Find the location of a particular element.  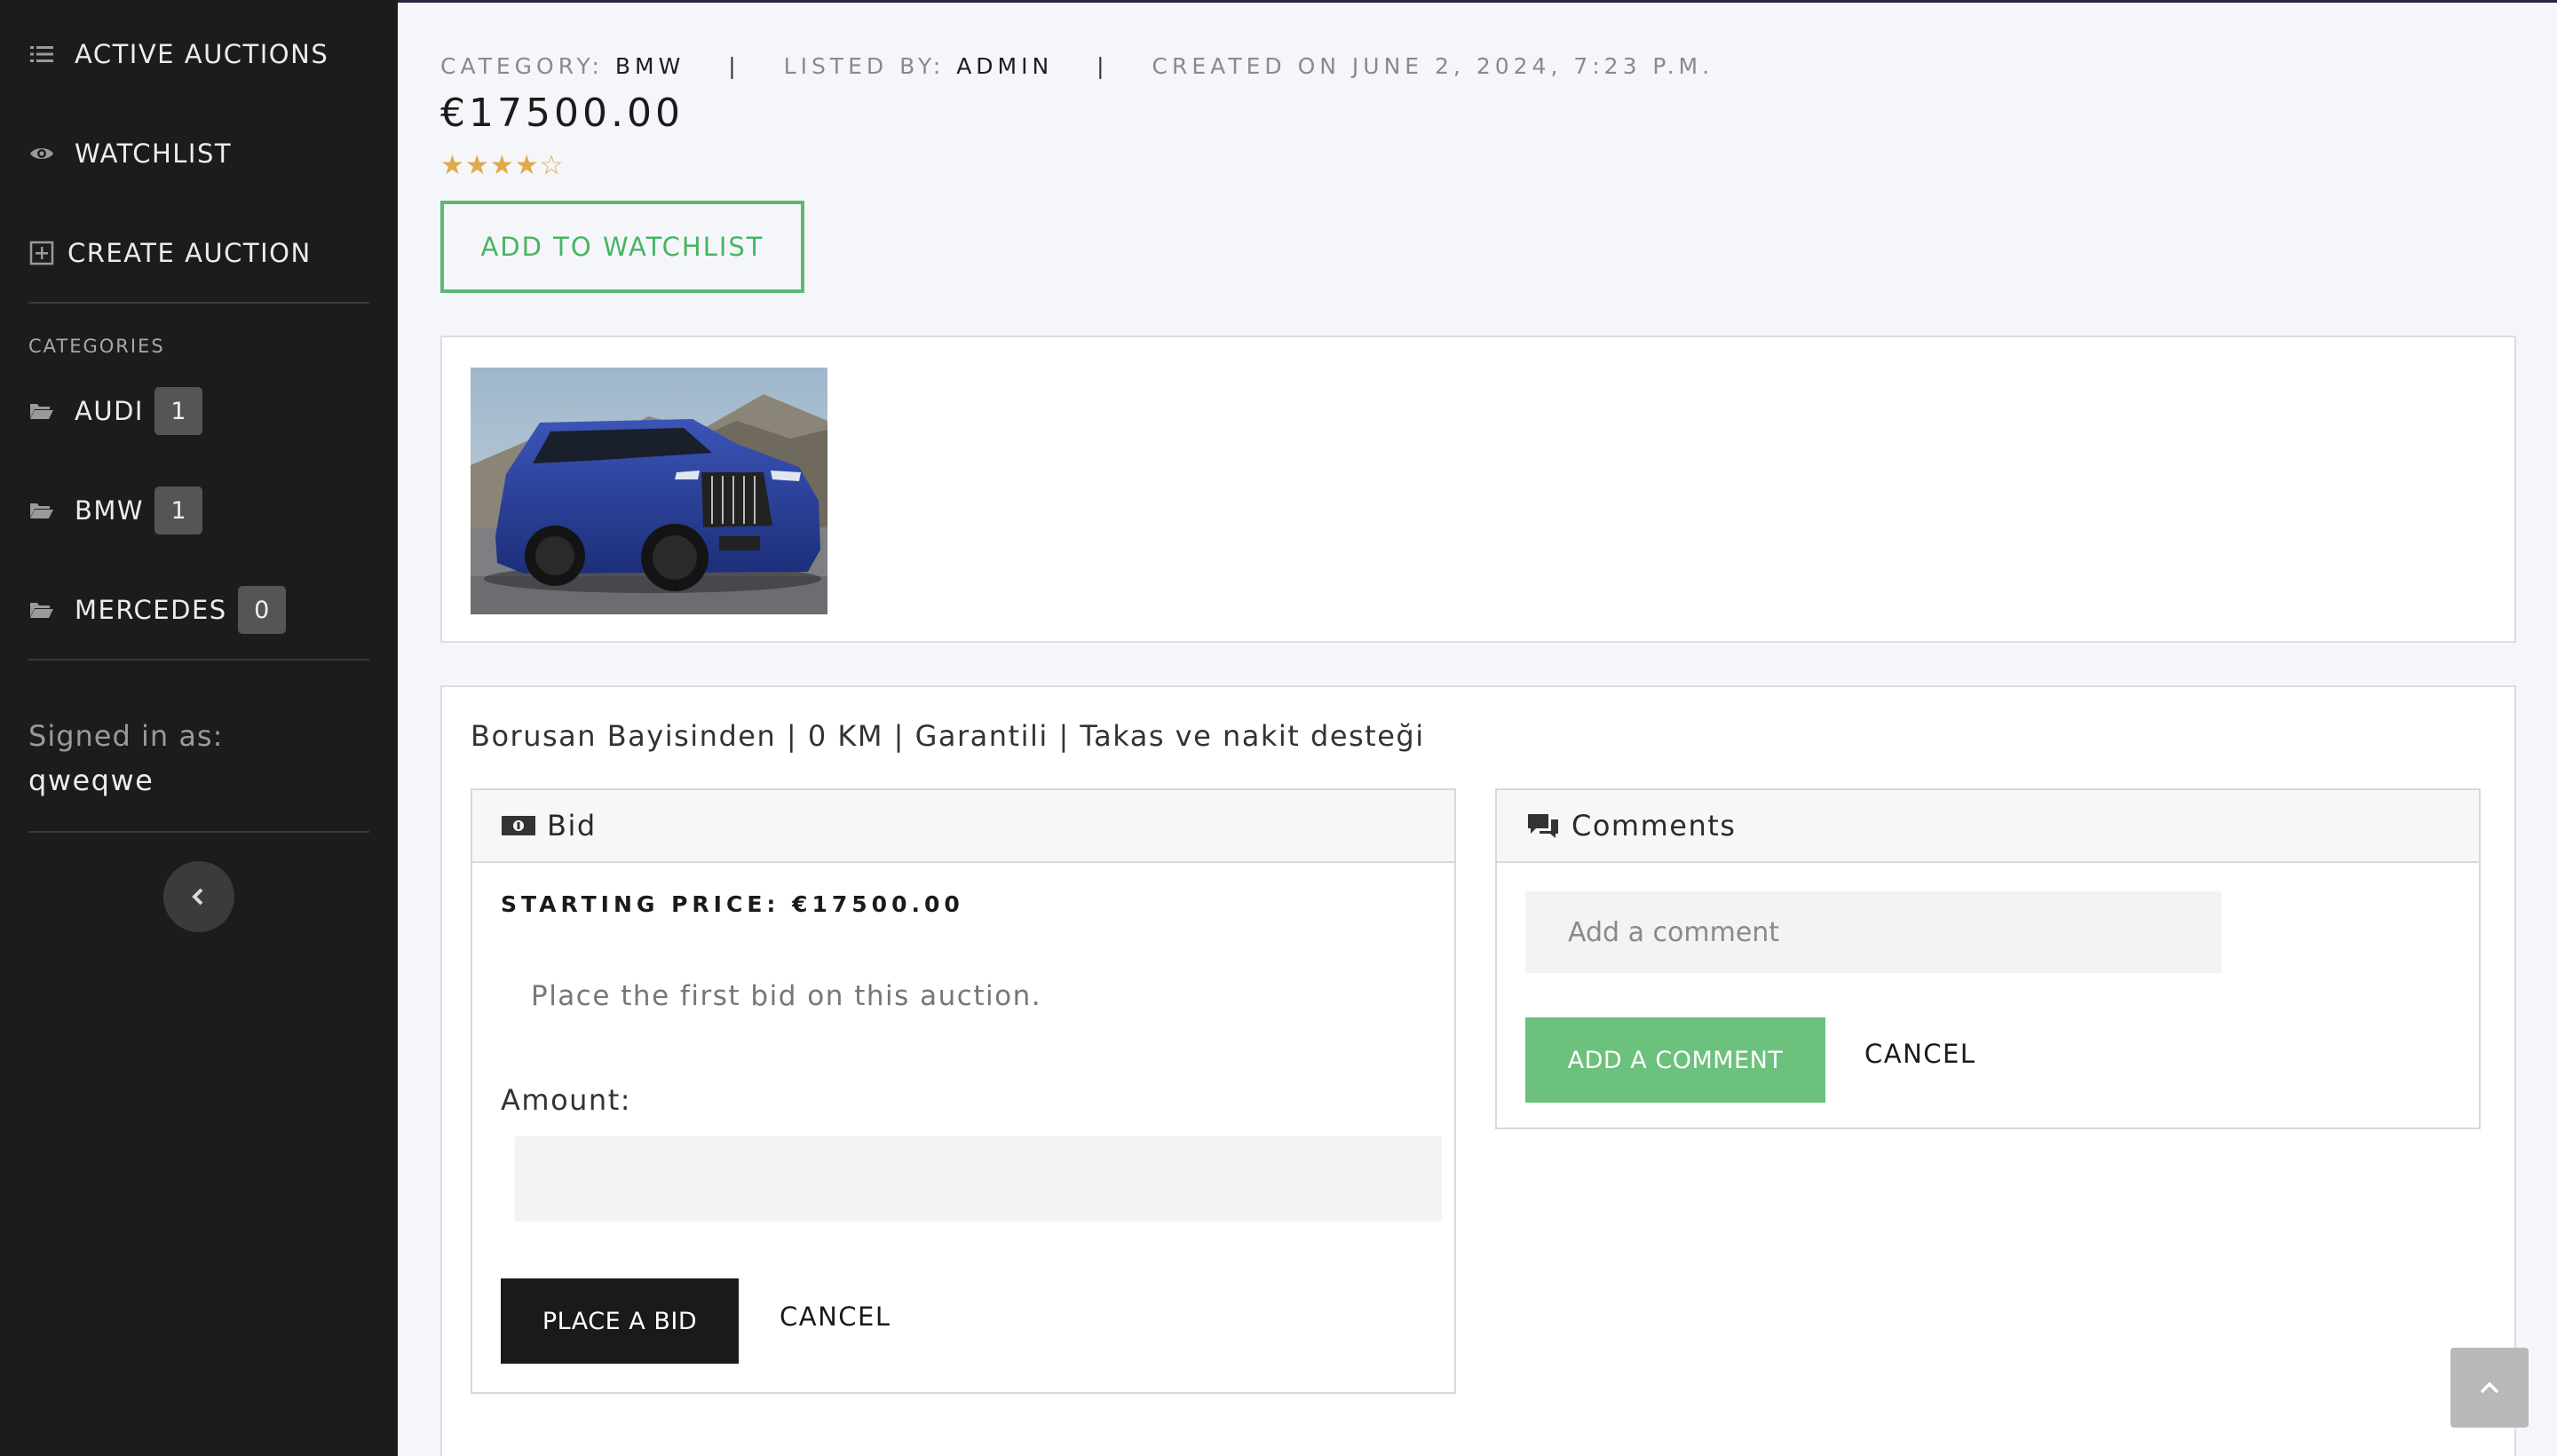

first-bid-message: Place the first bid on this auction. is located at coordinates (786, 996).